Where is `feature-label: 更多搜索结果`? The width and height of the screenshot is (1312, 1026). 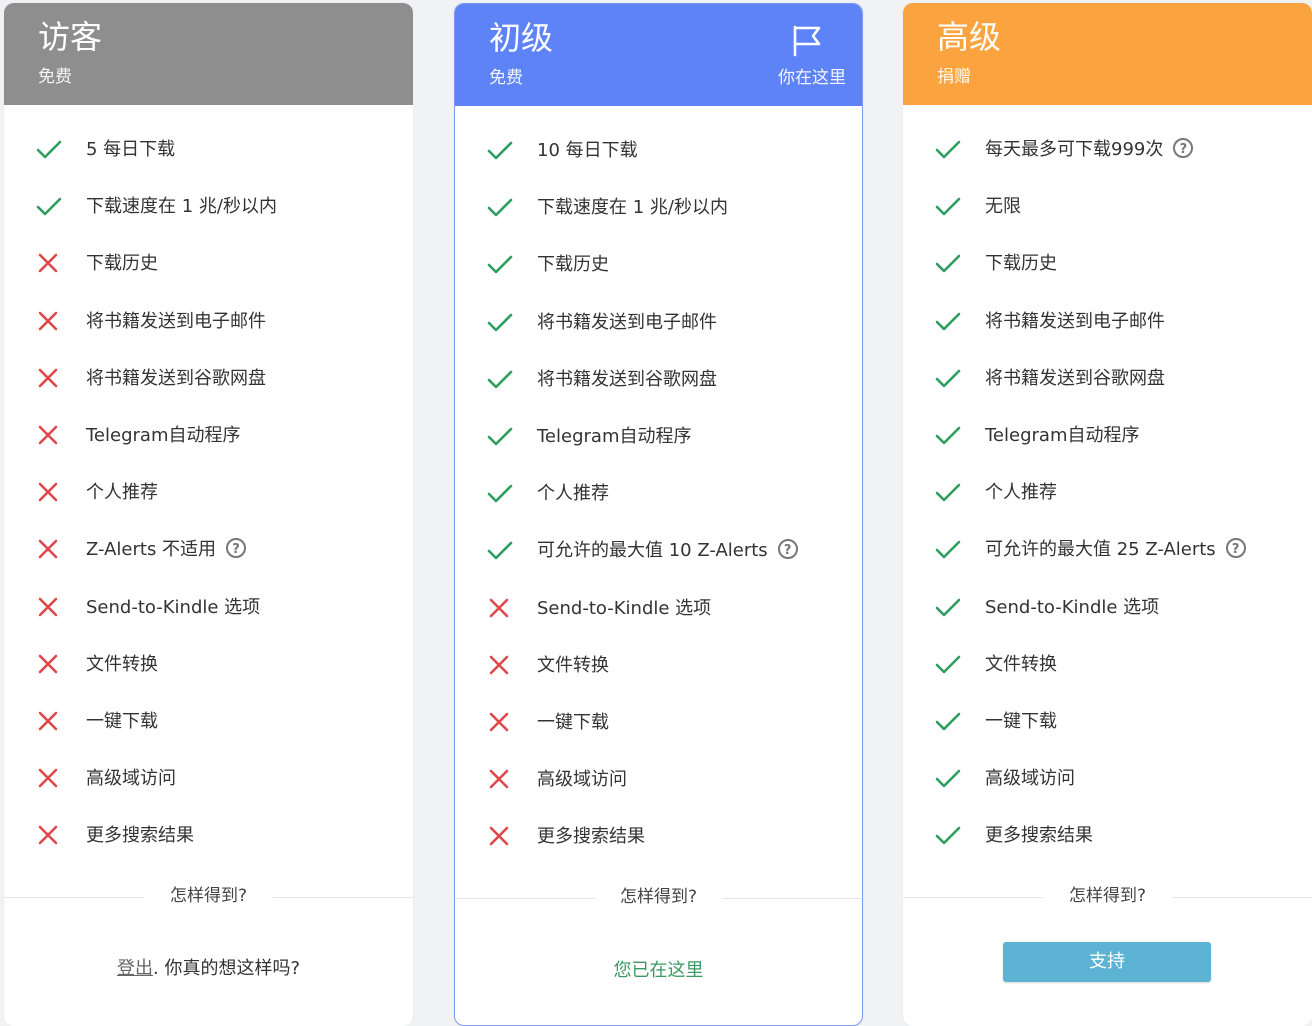
feature-label: 更多搜索结果 is located at coordinates (140, 836).